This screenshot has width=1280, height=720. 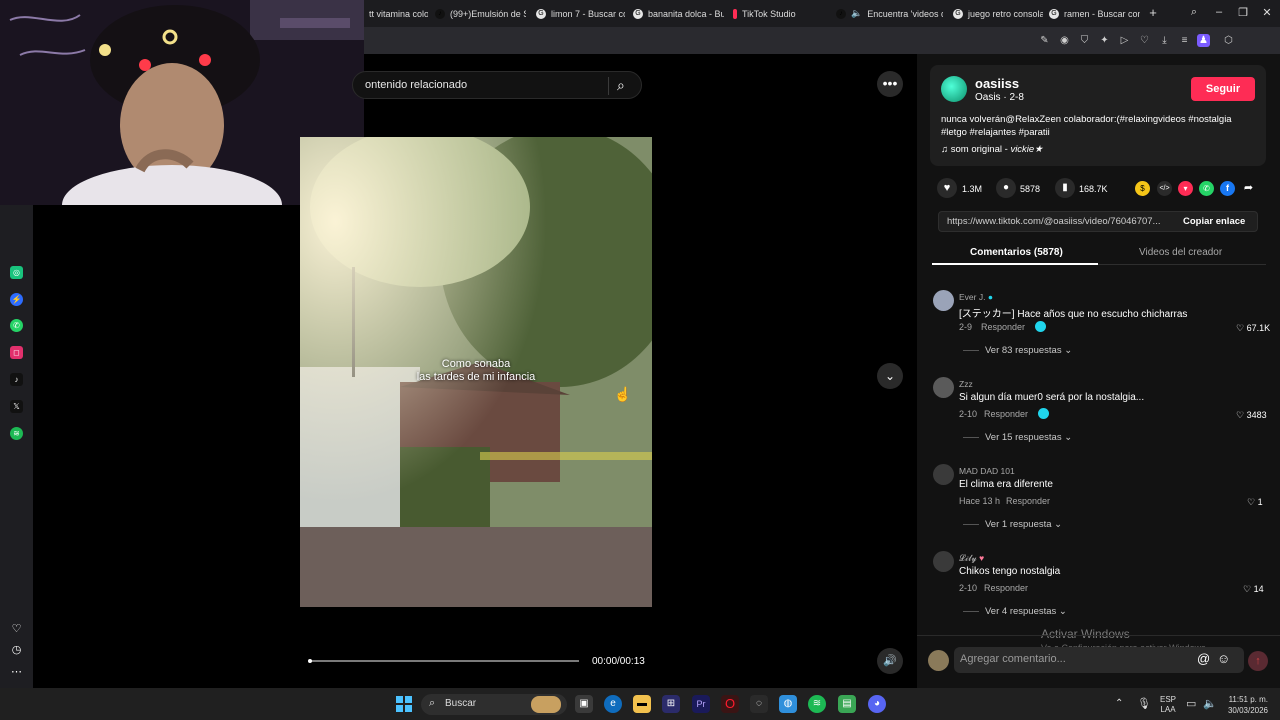 I want to click on comment-user: Zzz, so click(x=966, y=384).